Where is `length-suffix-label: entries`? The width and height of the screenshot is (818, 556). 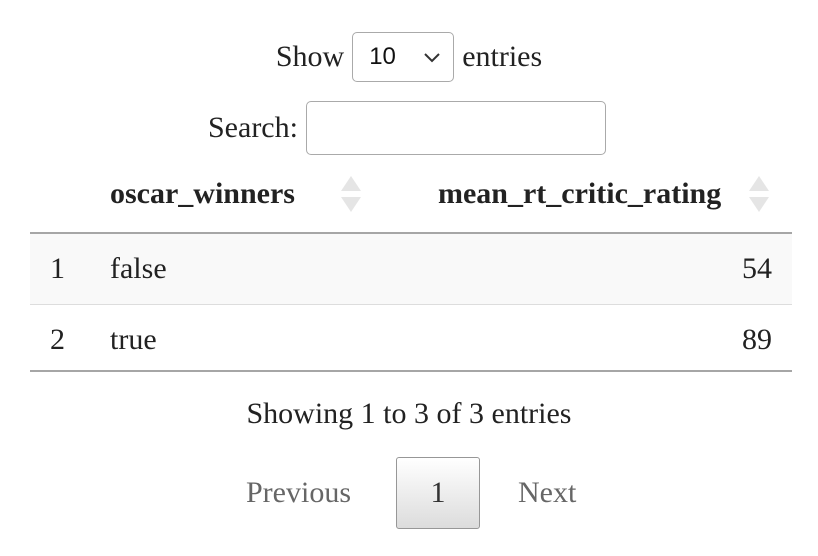 length-suffix-label: entries is located at coordinates (502, 56).